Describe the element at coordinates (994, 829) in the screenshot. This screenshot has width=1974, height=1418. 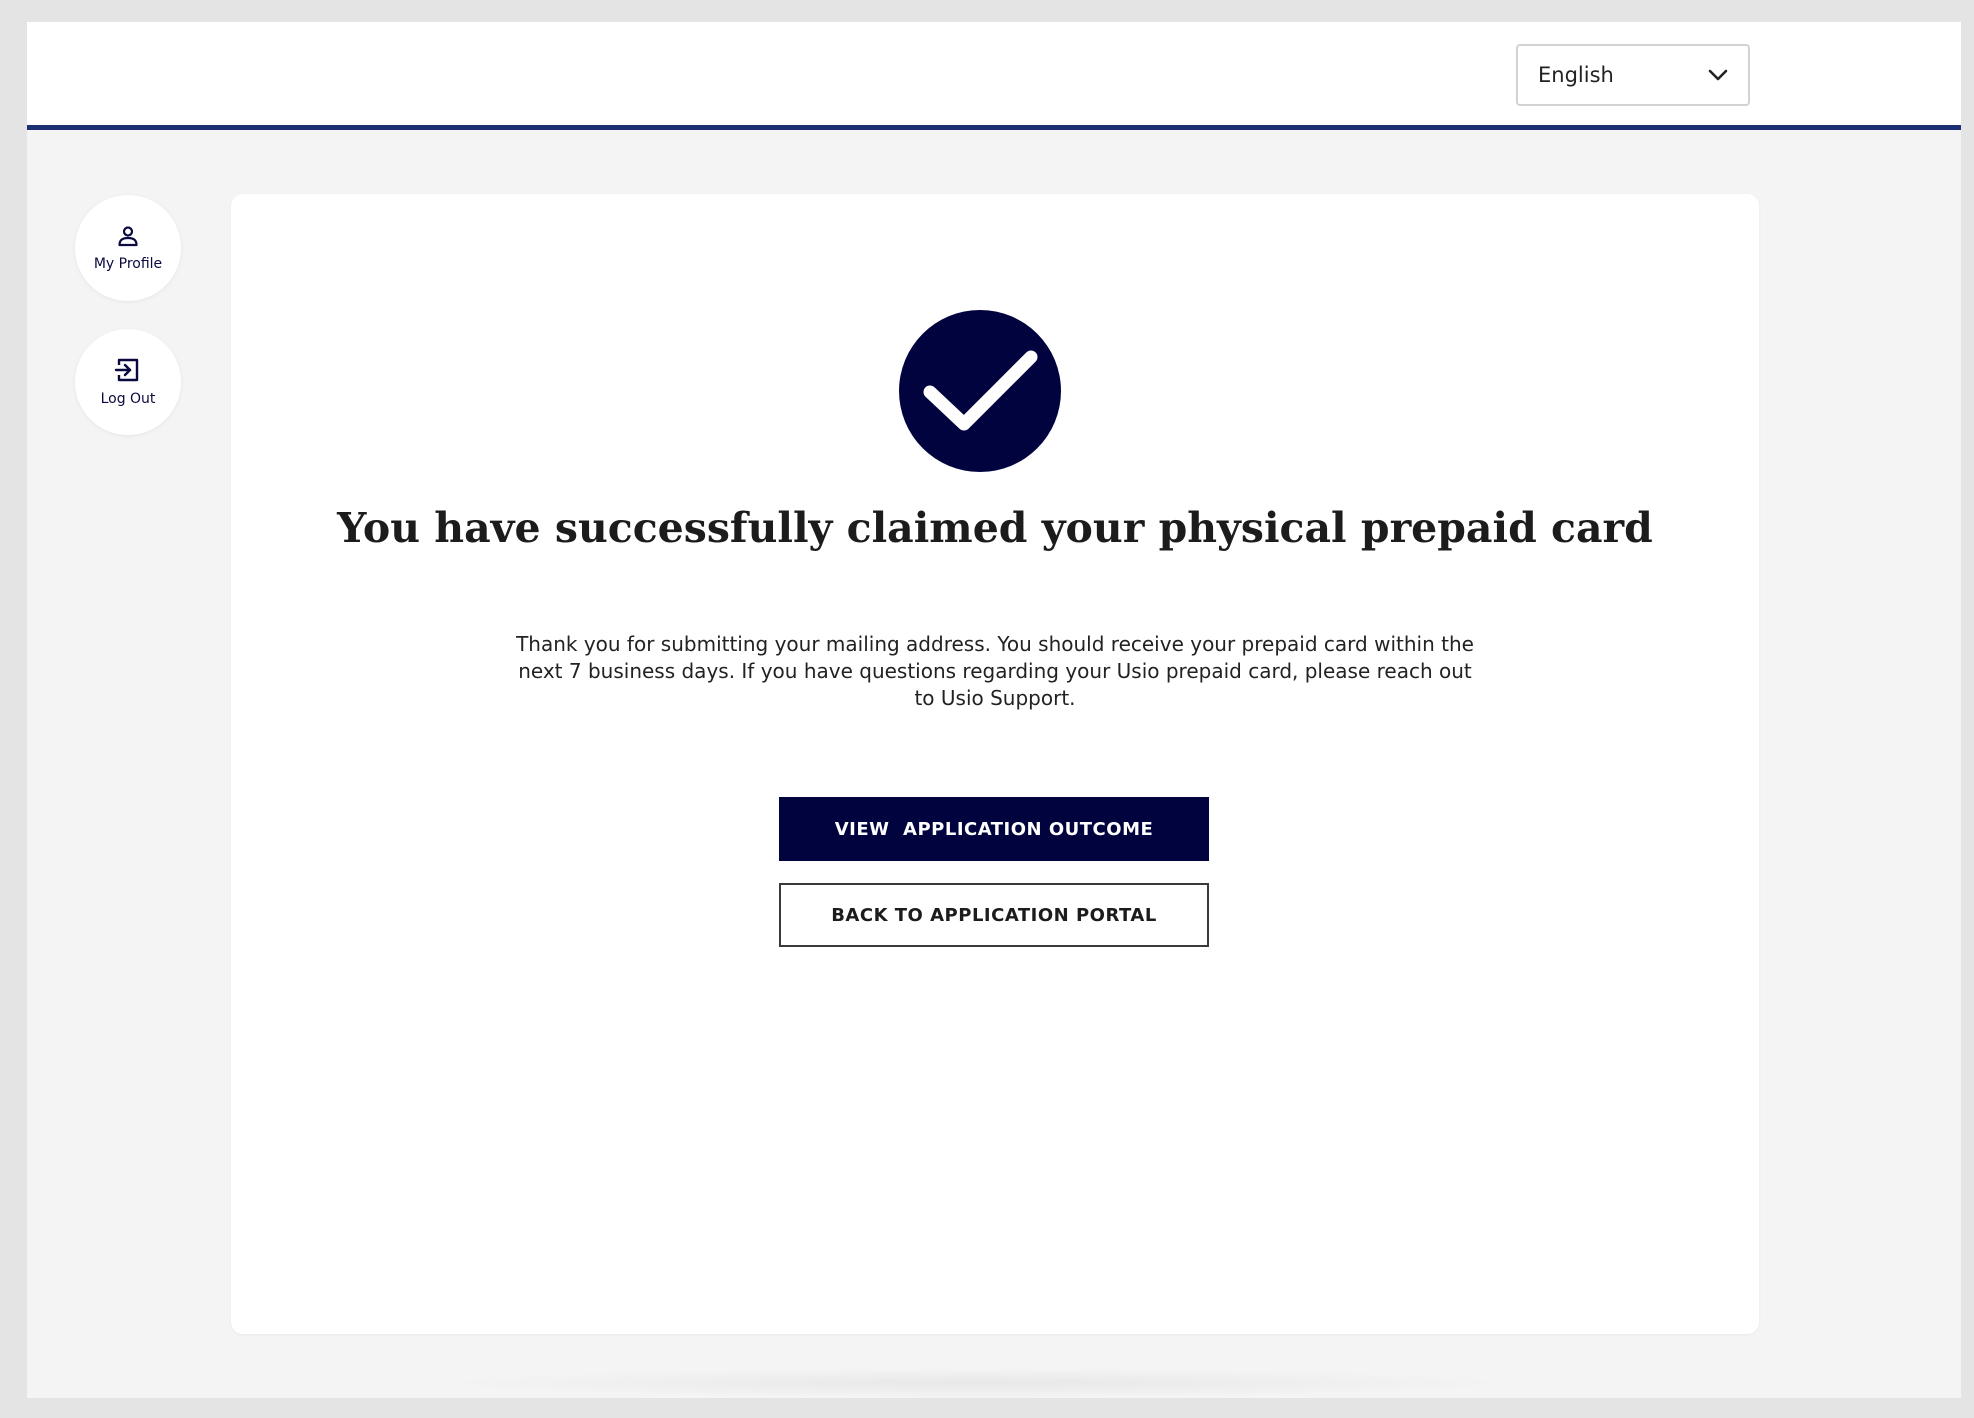
I see `view-application-outcome-button: VIEW APPLICATION OUTCOME` at that location.